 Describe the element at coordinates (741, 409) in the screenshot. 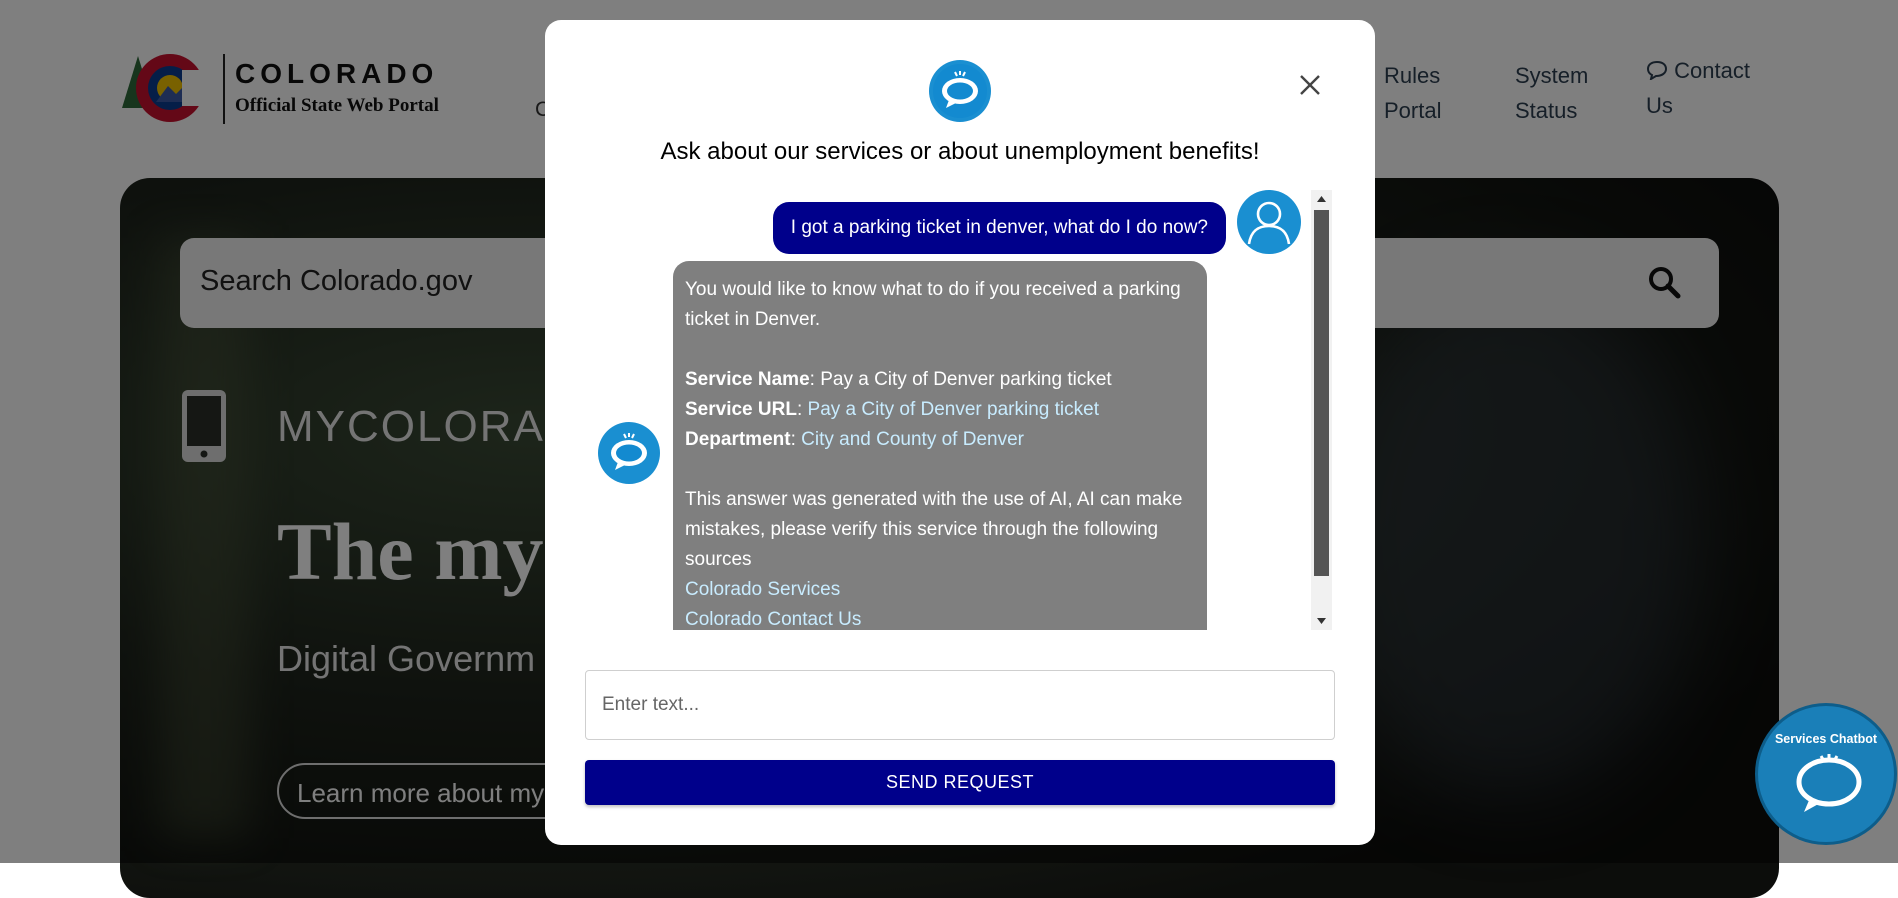

I see `service-url-label: Service URL` at that location.